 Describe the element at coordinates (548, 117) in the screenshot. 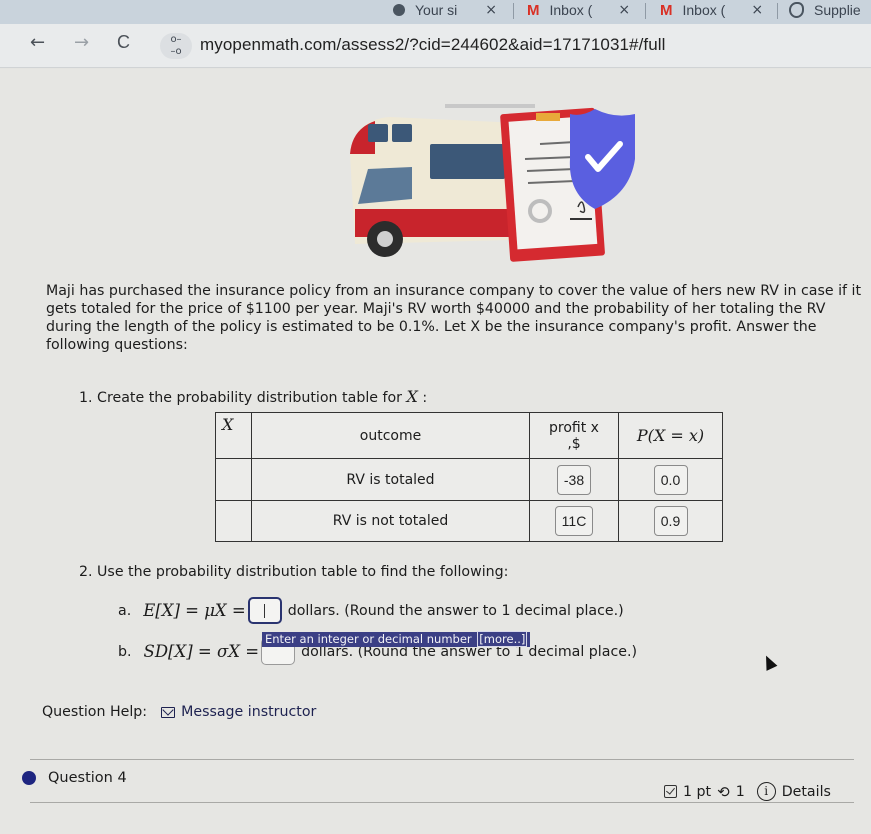

I see `clipboard-clip` at that location.